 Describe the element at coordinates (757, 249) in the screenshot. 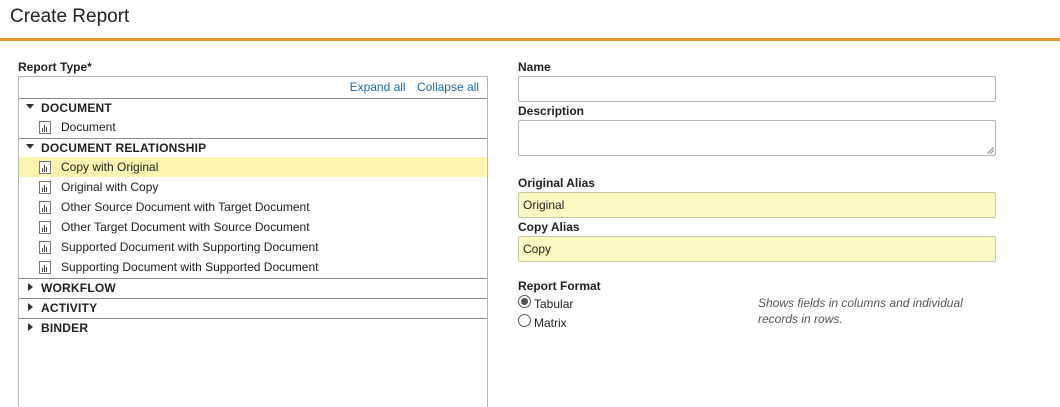

I see `copy-alias-input: Copy` at that location.